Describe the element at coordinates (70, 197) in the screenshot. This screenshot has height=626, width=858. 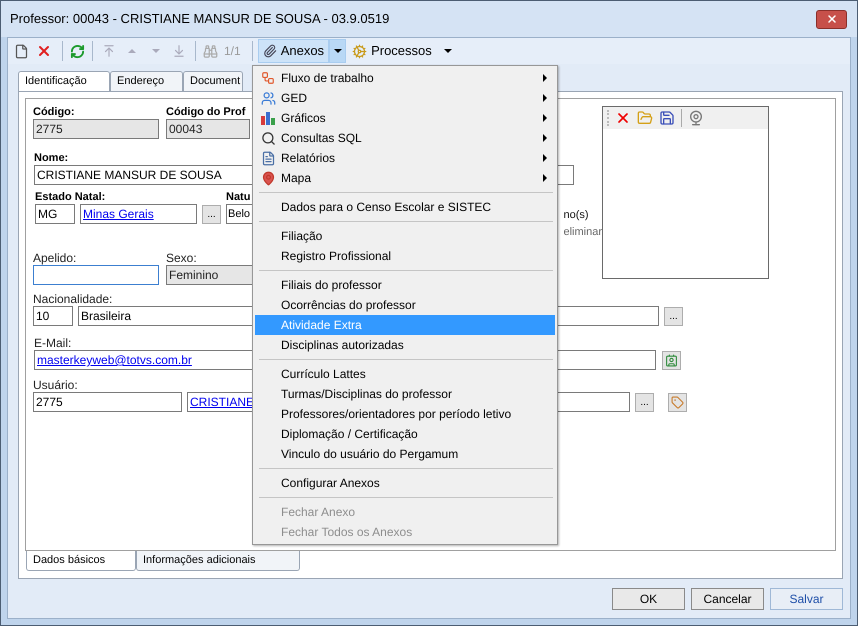
I see `field-label: Estado Natal:` at that location.